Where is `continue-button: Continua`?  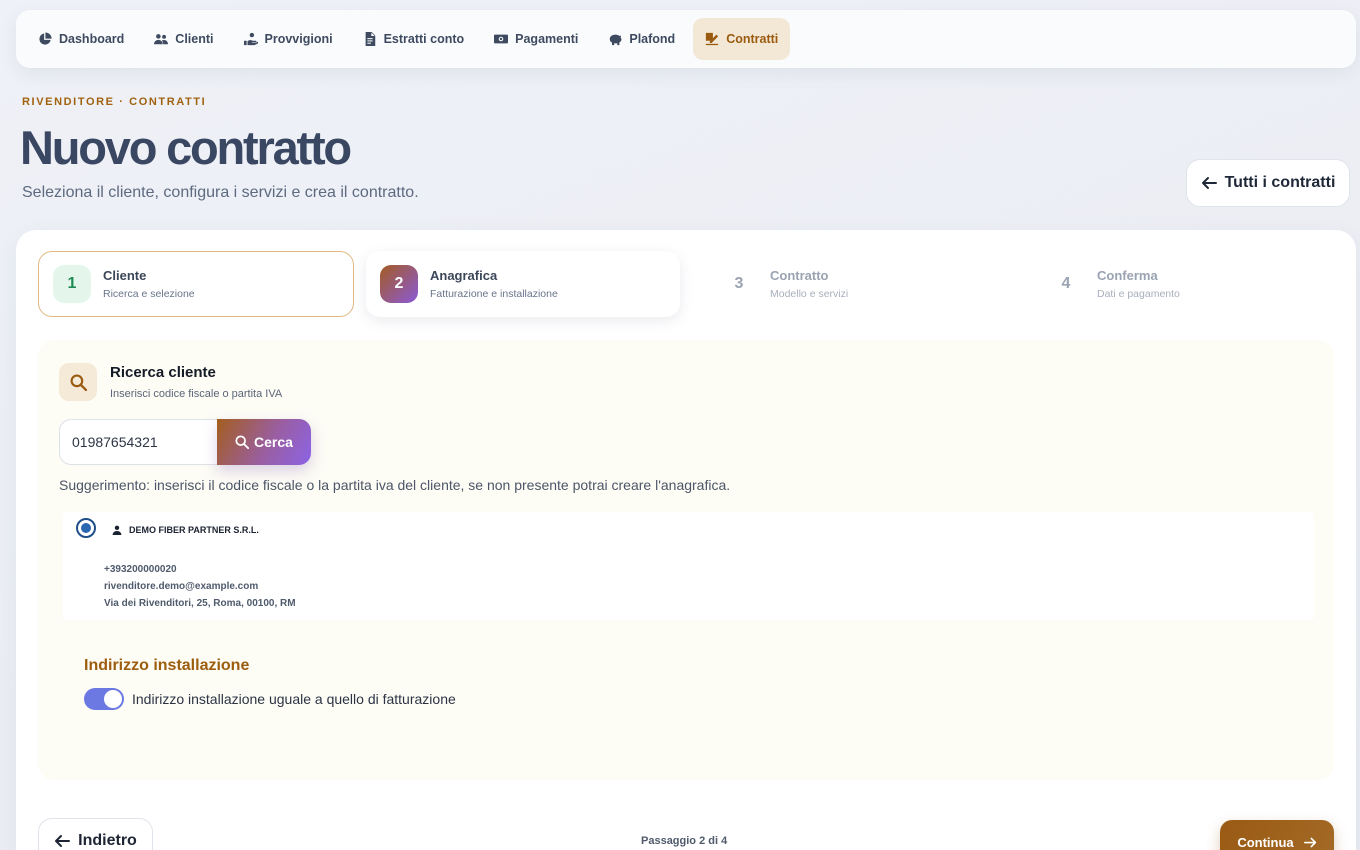 continue-button: Continua is located at coordinates (1277, 835).